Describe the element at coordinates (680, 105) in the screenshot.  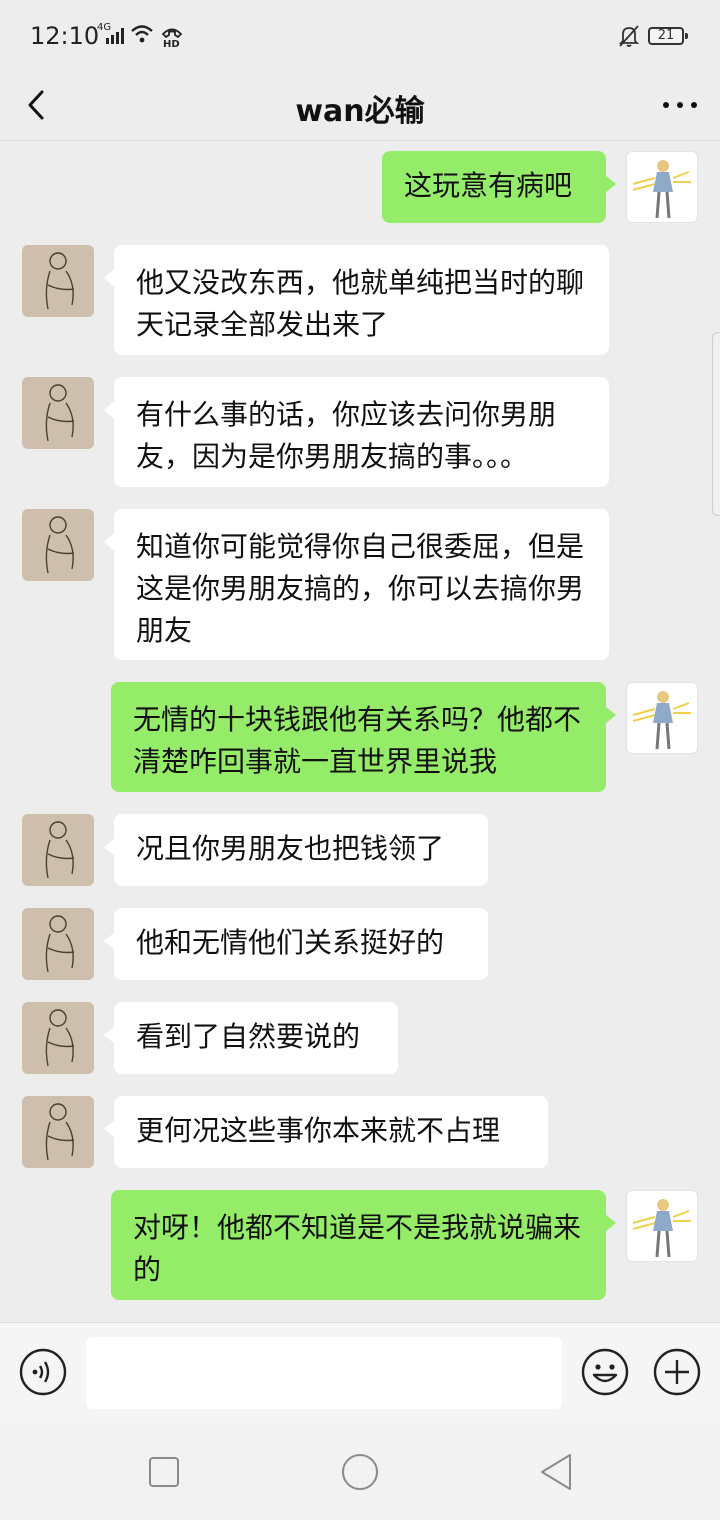
I see `more-dots-icon` at that location.